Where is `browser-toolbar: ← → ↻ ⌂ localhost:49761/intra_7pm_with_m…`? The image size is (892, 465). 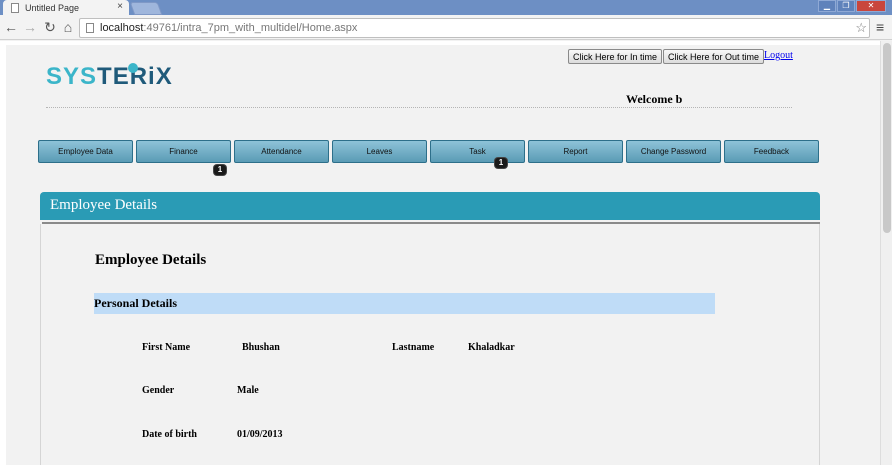 browser-toolbar: ← → ↻ ⌂ localhost:49761/intra_7pm_with_m… is located at coordinates (446, 27).